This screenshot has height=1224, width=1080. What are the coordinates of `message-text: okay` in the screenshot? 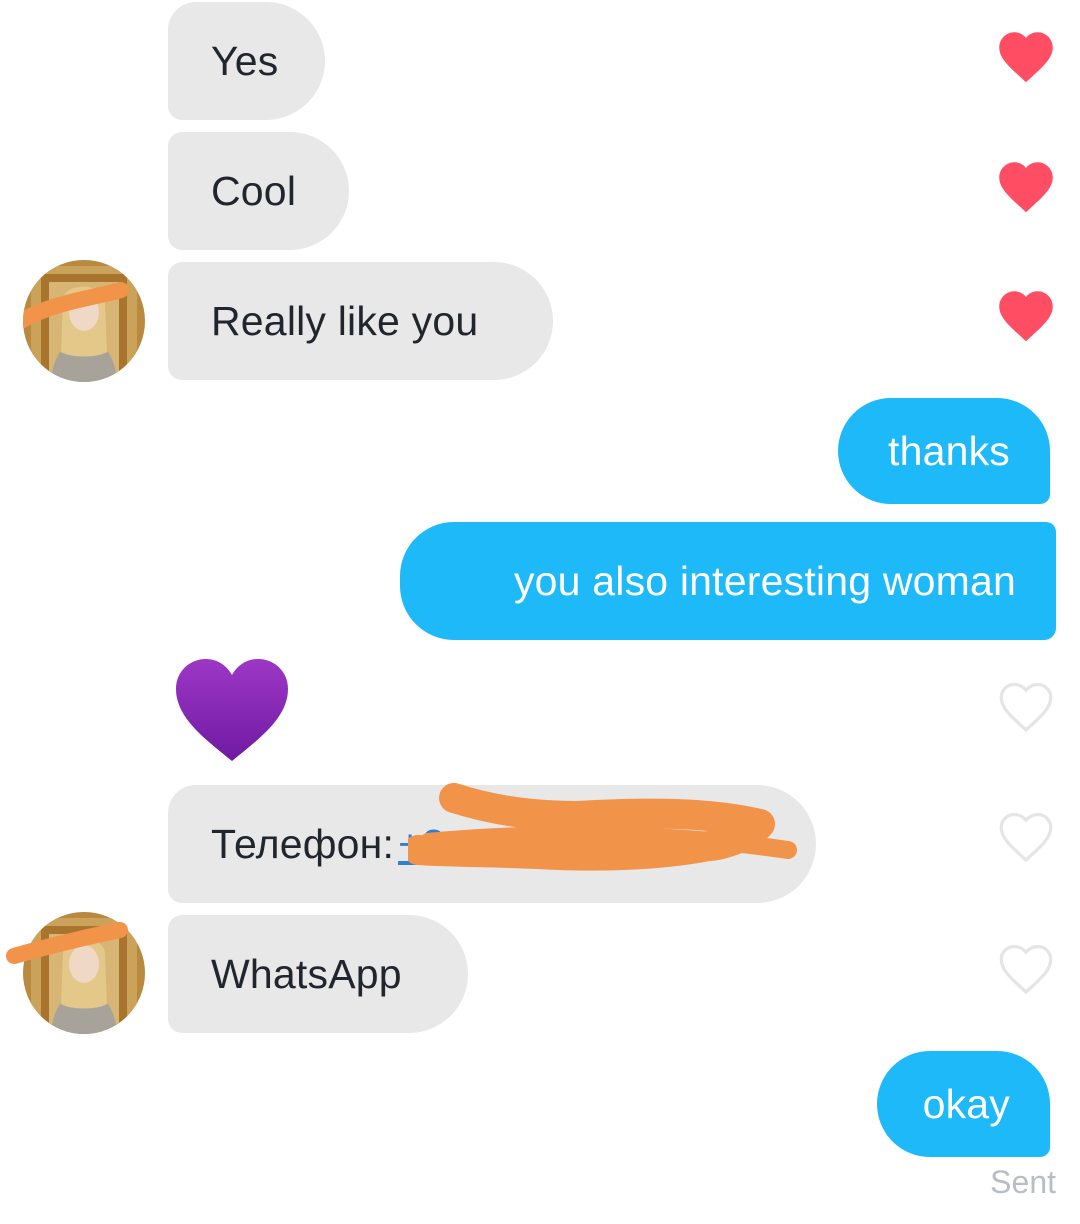 It's located at (966, 1103).